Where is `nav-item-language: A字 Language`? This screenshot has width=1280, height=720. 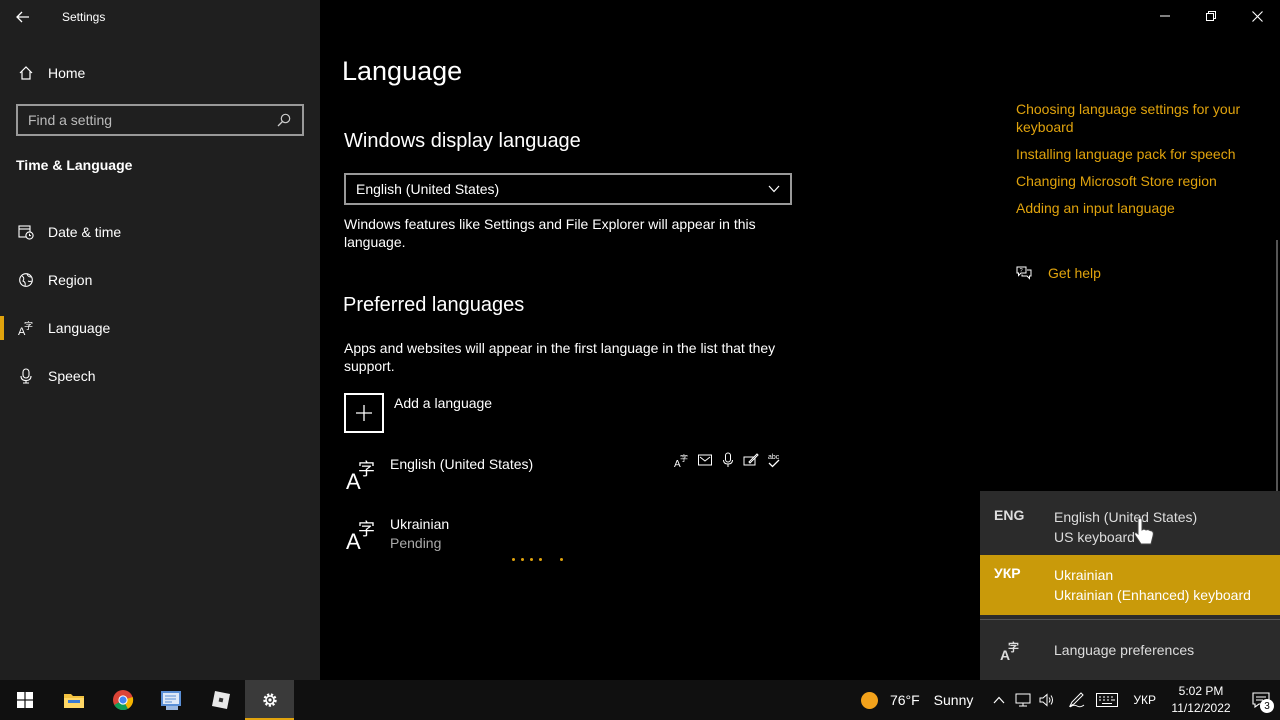
nav-item-language: A字 Language is located at coordinates (160, 328).